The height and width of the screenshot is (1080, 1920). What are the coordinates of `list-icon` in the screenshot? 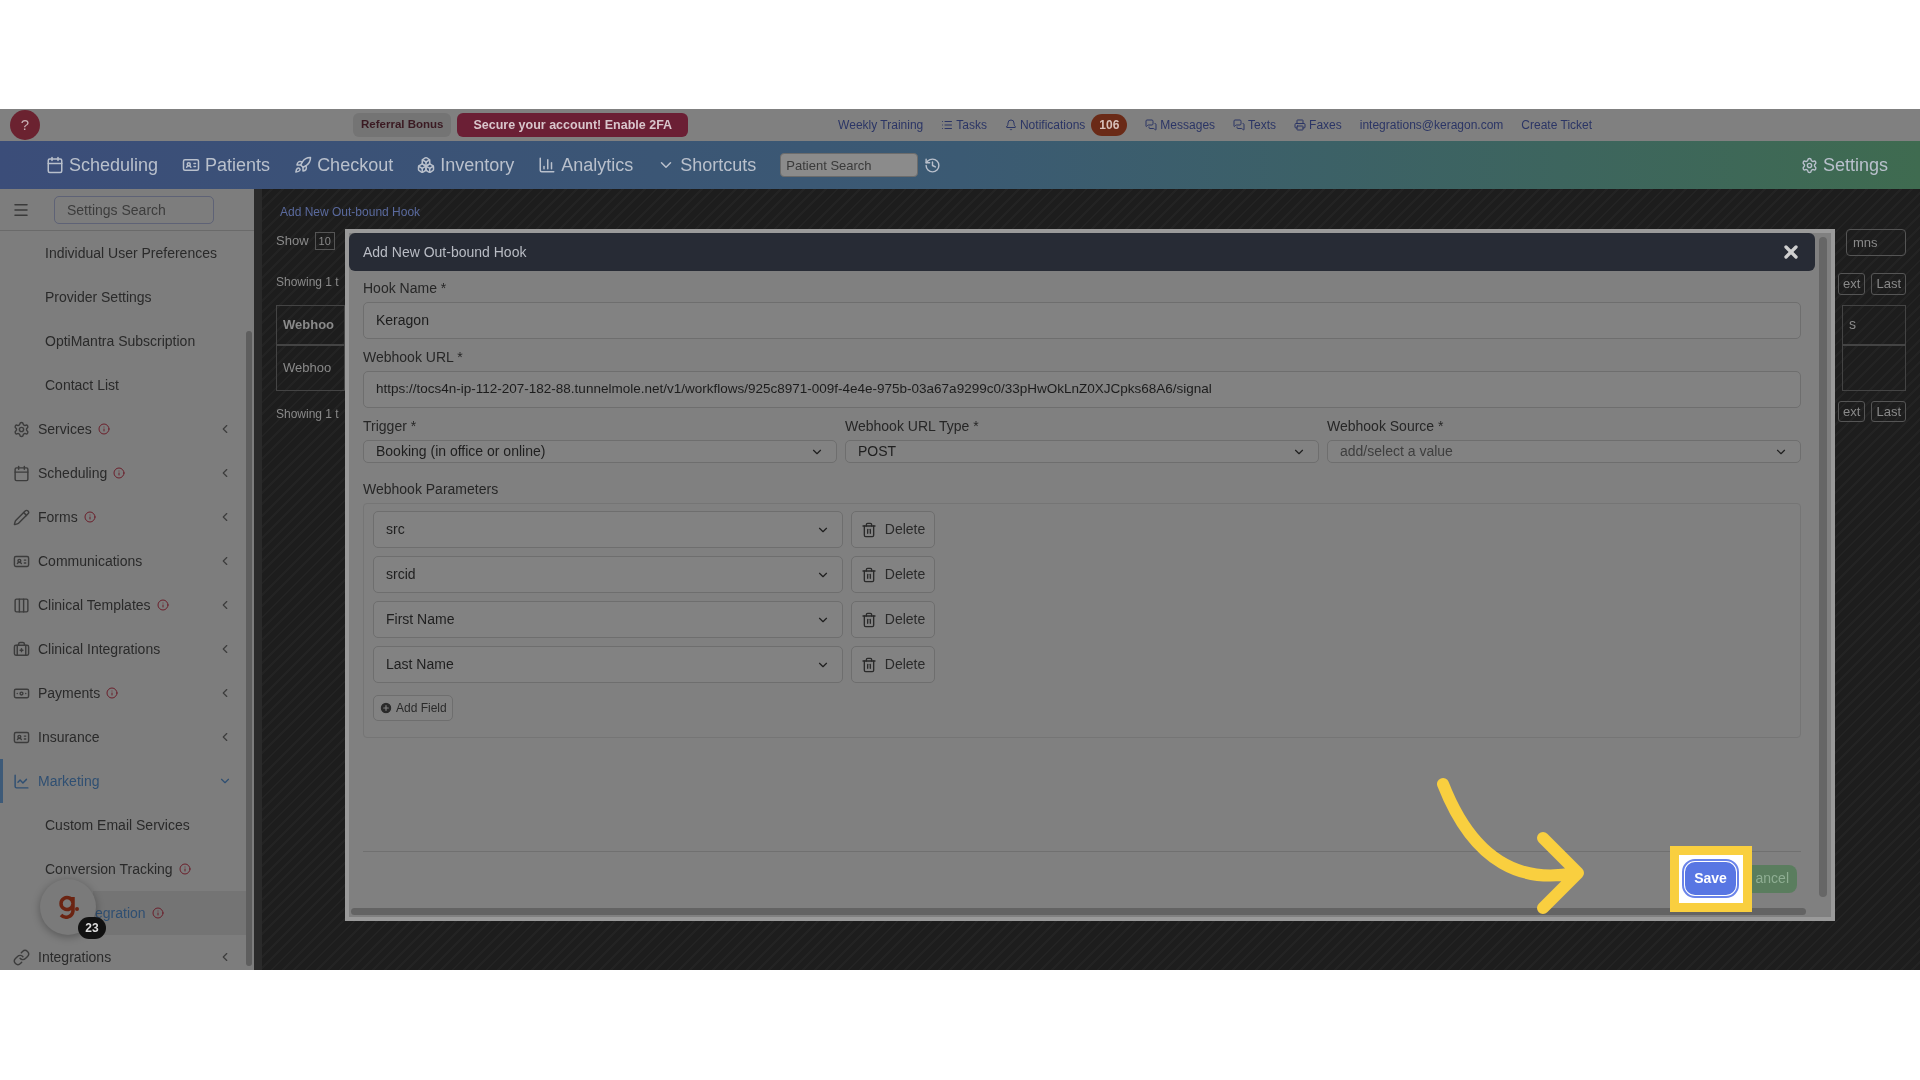 It's located at (947, 125).